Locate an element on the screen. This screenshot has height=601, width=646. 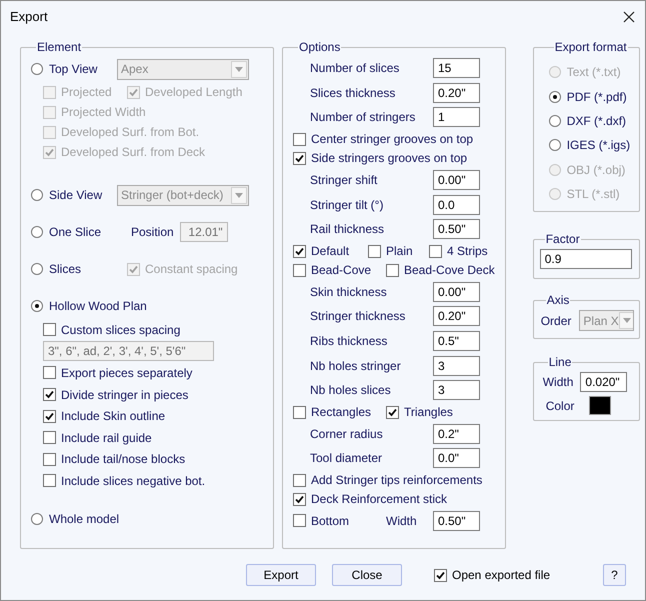
checkbox-label: Default is located at coordinates (330, 251).